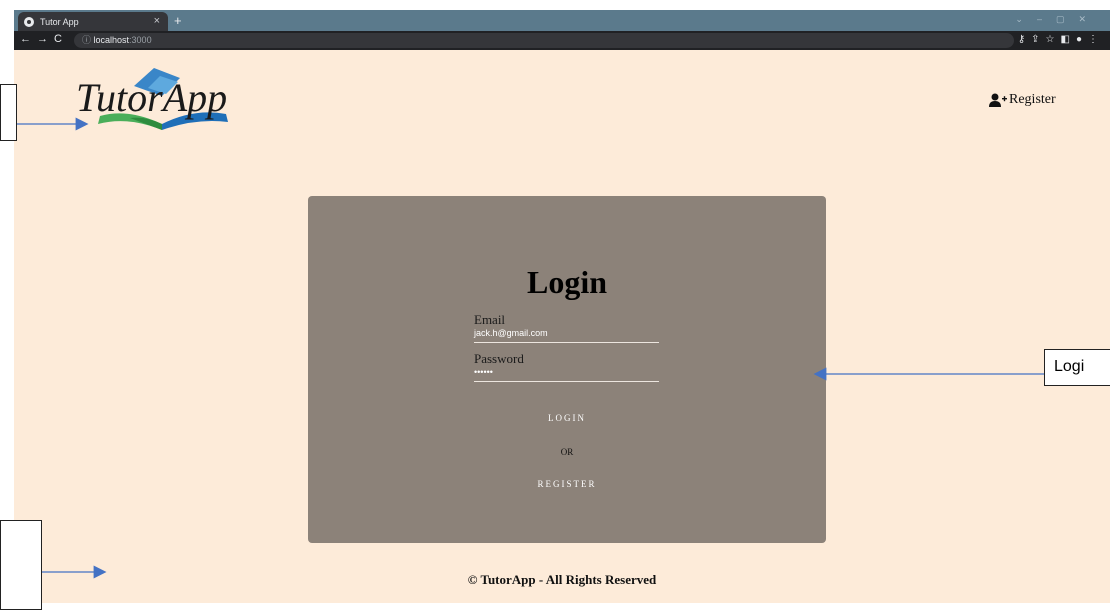  Describe the element at coordinates (1061, 39) in the screenshot. I see `toolbar-icons: ⚷⇪☆◧●⋮` at that location.